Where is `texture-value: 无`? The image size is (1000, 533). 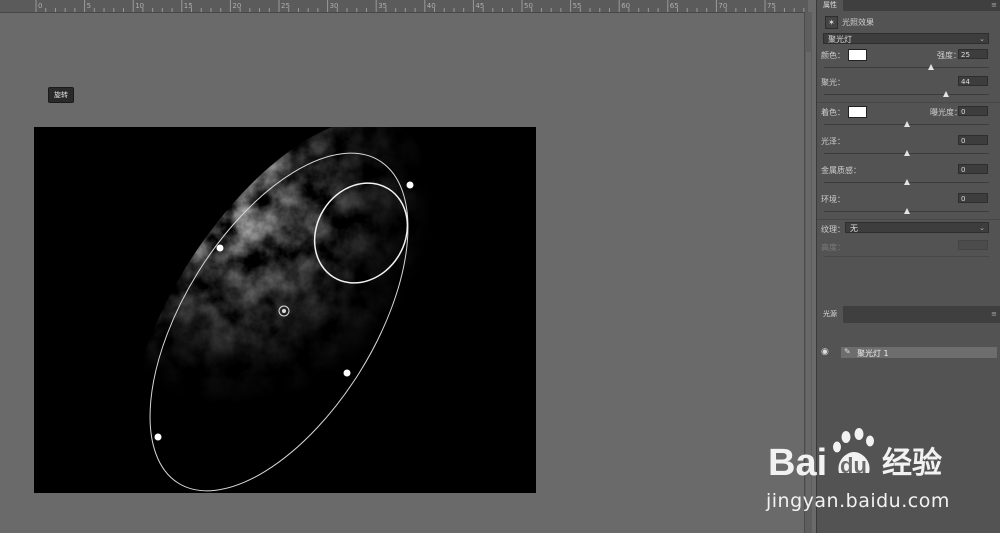 texture-value: 无 is located at coordinates (854, 228).